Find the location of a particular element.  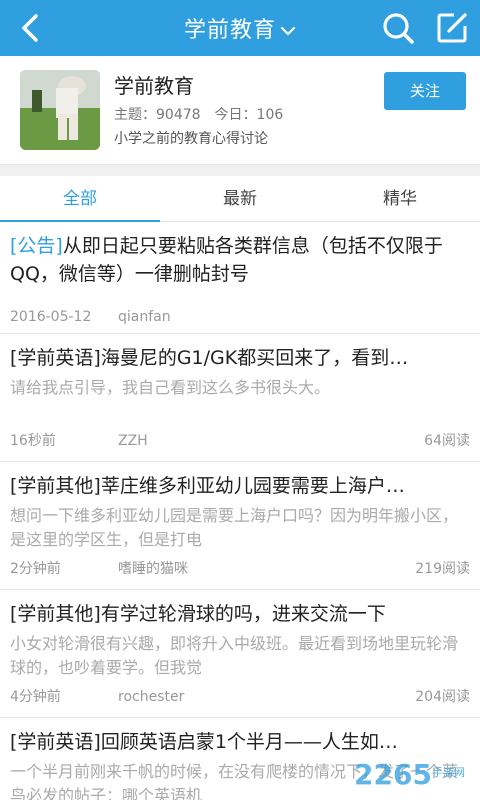

top-bar: 学前教育 is located at coordinates (240, 28).